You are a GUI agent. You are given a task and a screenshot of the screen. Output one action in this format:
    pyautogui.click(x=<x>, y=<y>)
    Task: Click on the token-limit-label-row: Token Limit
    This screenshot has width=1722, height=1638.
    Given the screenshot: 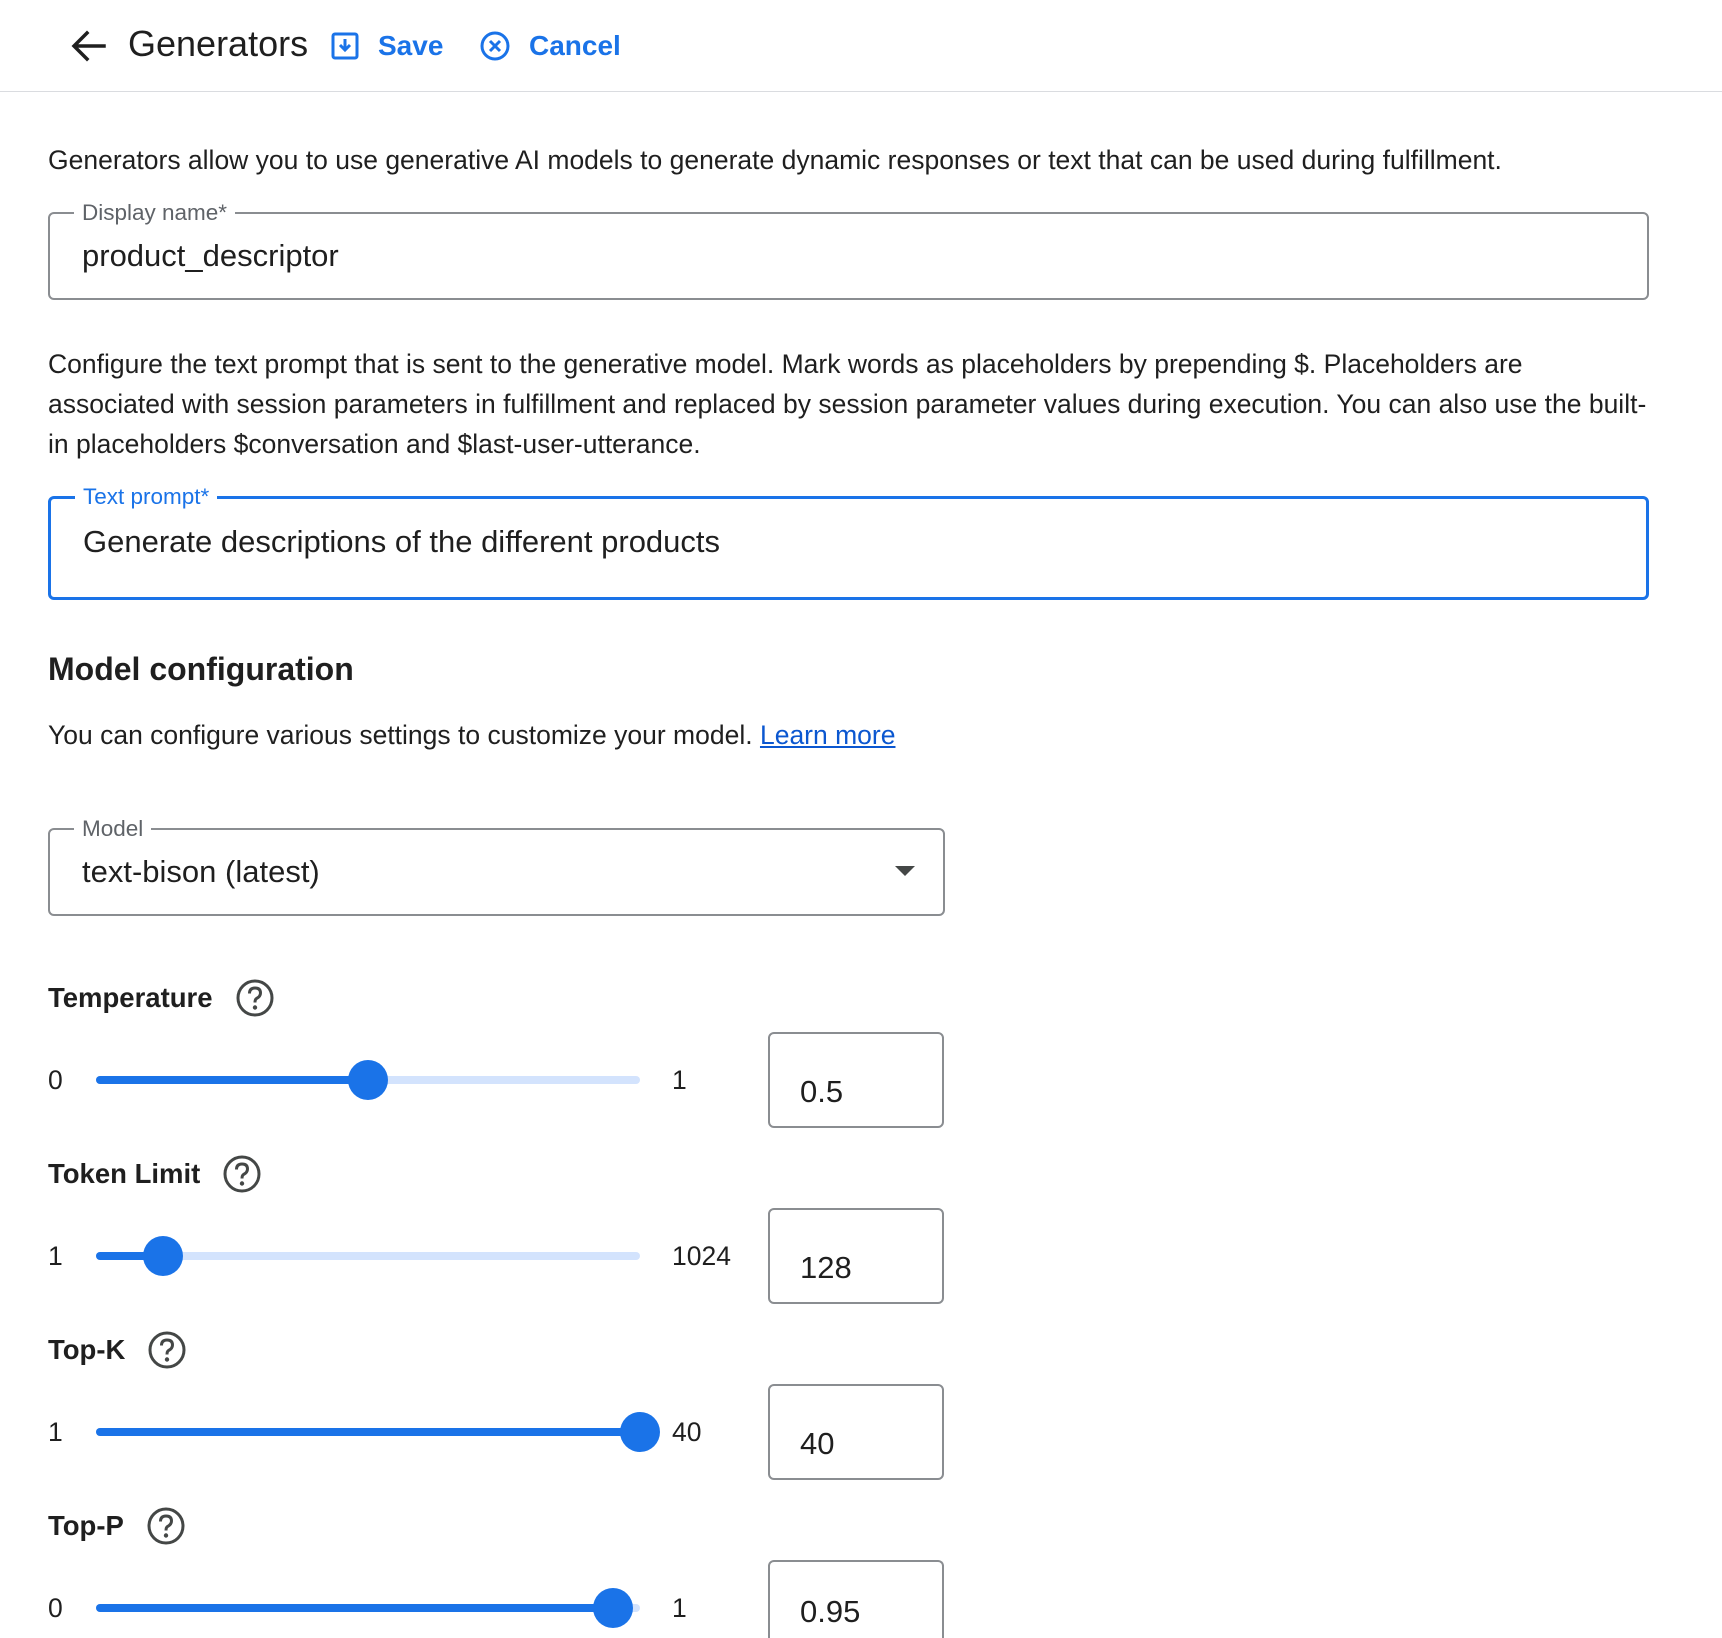 What is the action you would take?
    pyautogui.click(x=155, y=1174)
    